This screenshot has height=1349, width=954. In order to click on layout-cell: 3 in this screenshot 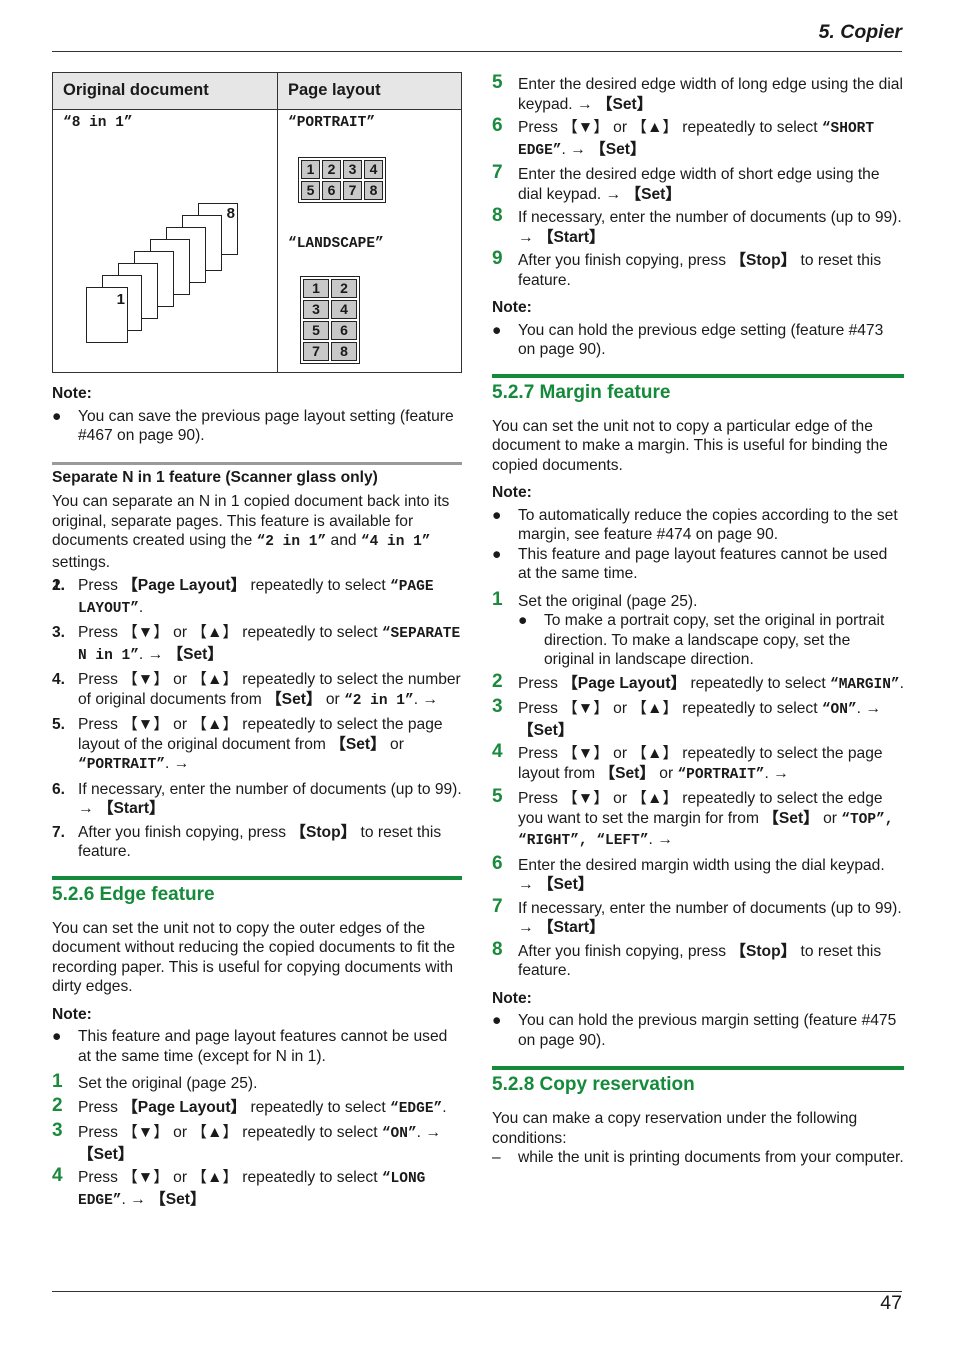, I will do `click(352, 169)`.